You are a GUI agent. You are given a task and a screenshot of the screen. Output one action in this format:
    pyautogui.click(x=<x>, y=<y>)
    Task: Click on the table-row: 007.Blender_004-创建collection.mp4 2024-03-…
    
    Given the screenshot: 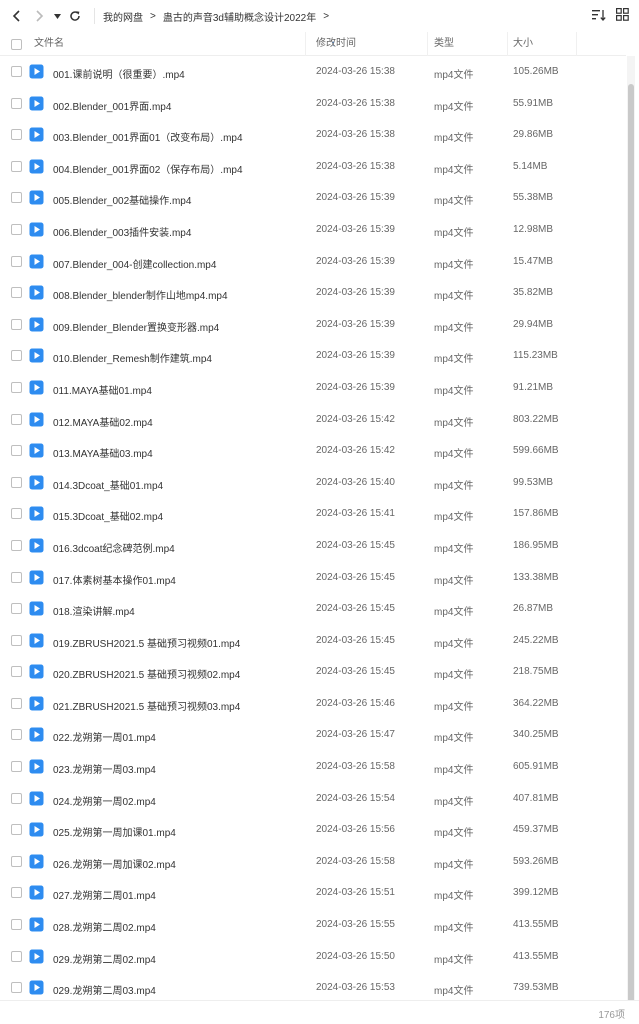 What is the action you would take?
    pyautogui.click(x=313, y=262)
    